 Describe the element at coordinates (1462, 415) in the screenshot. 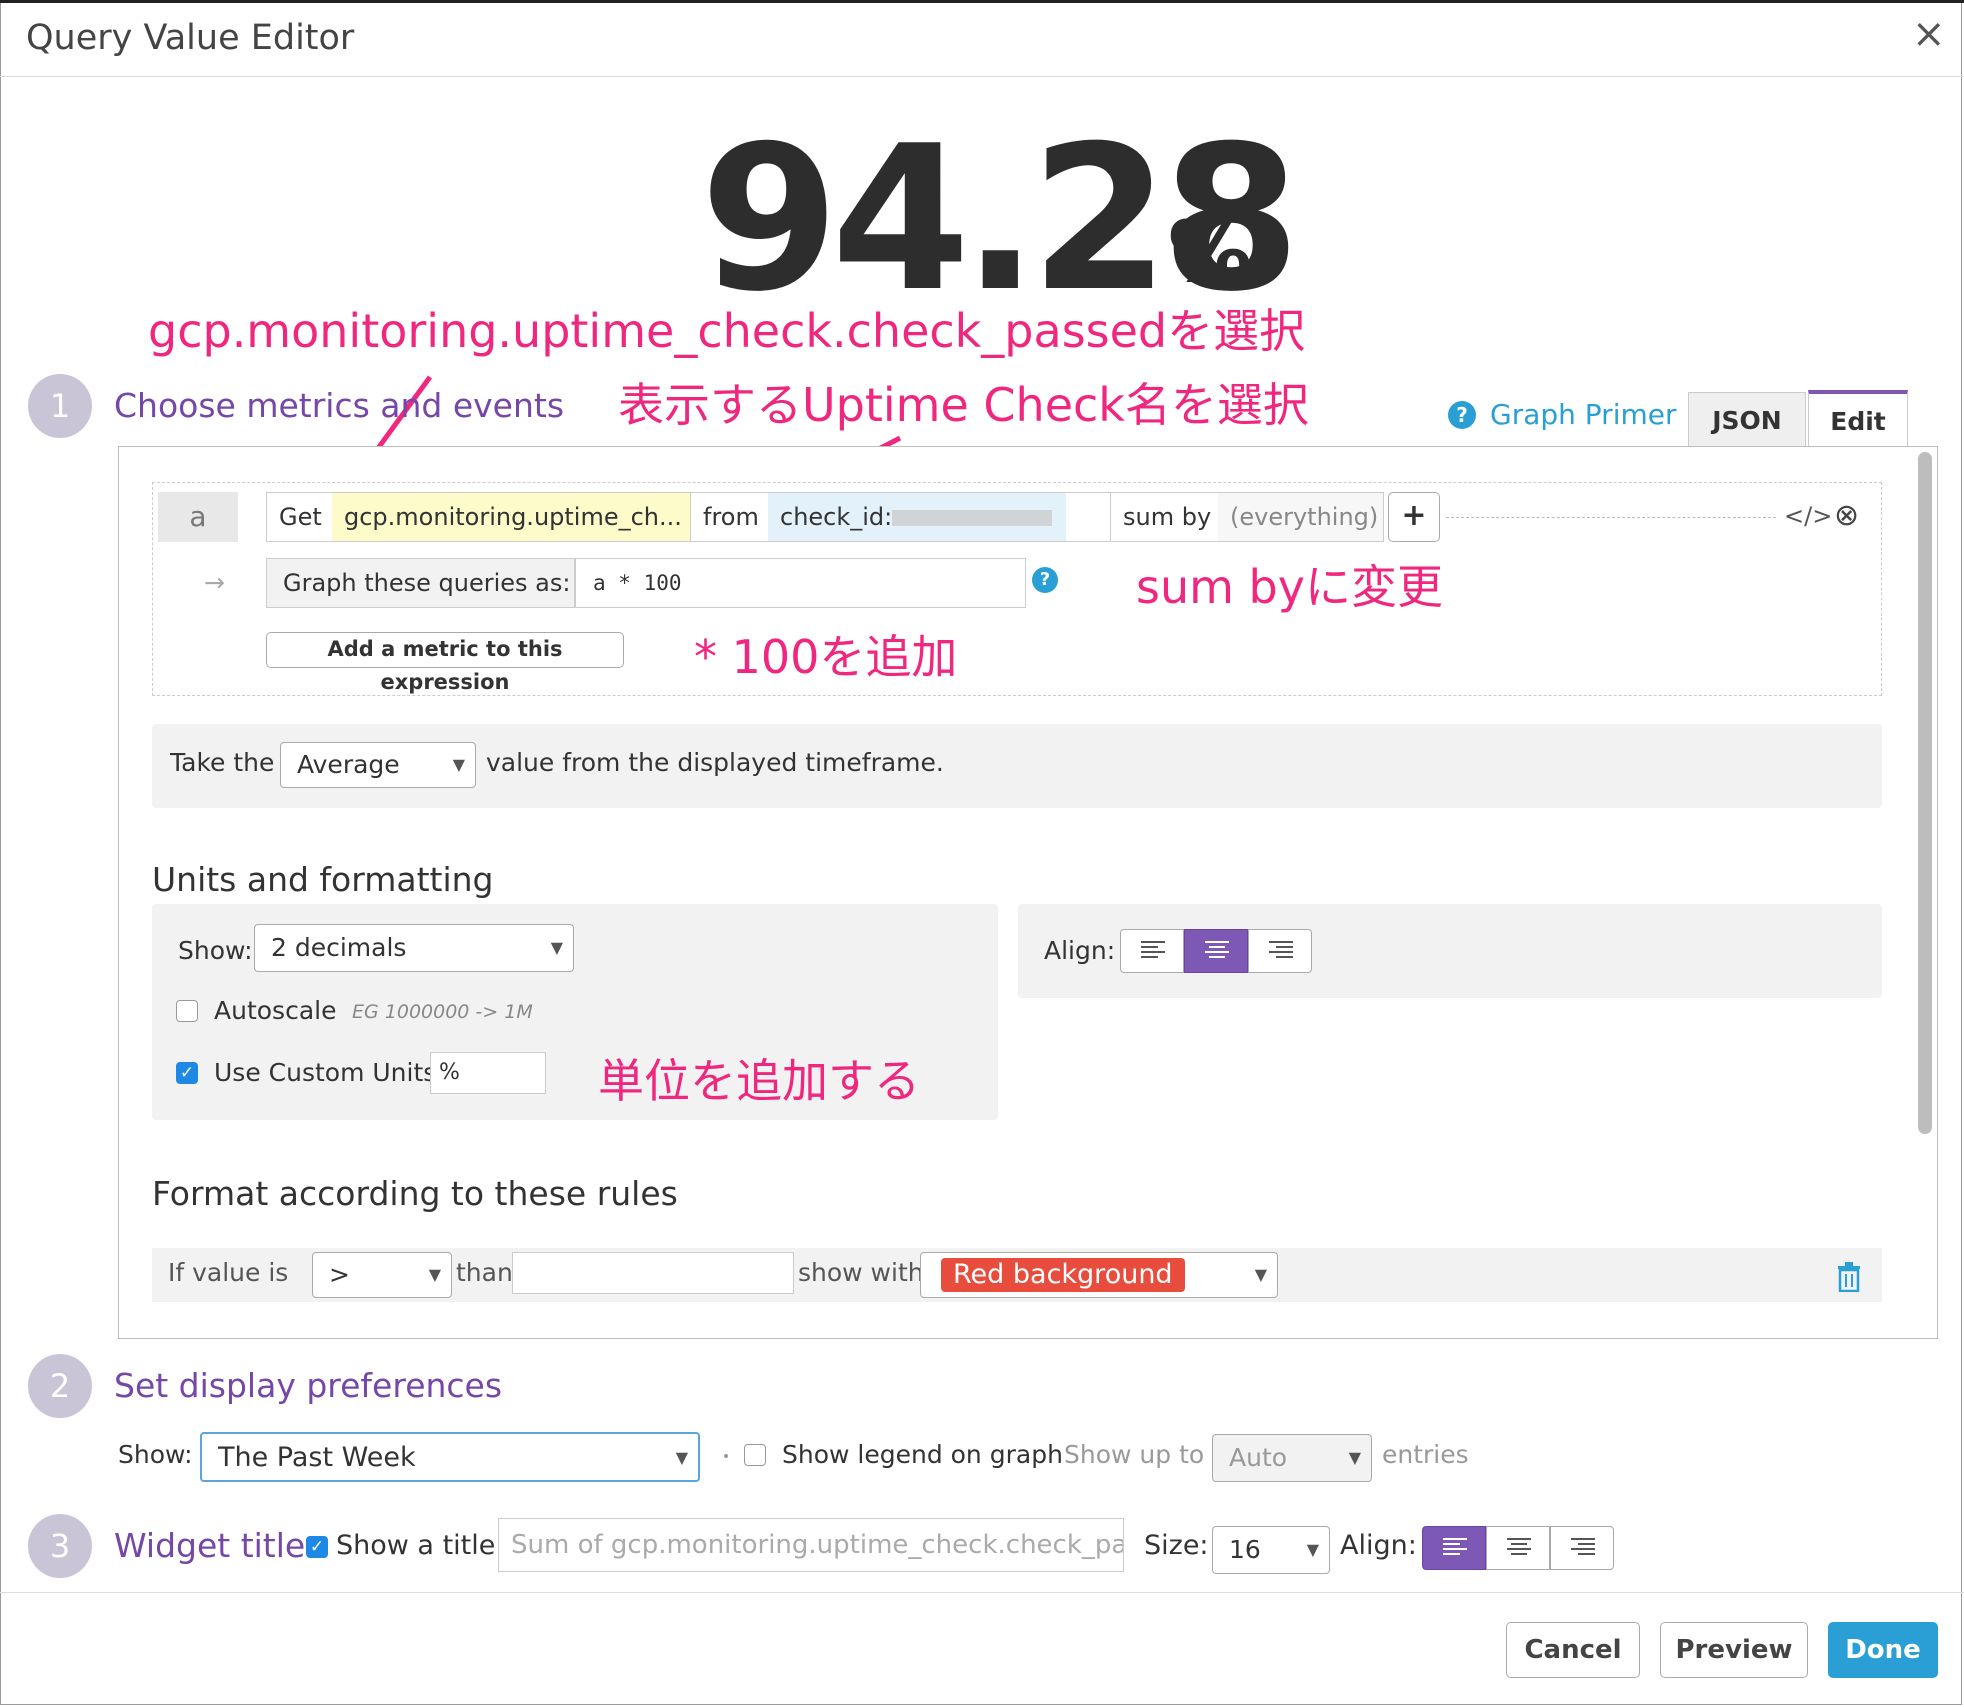

I see `help-icon: ?` at that location.